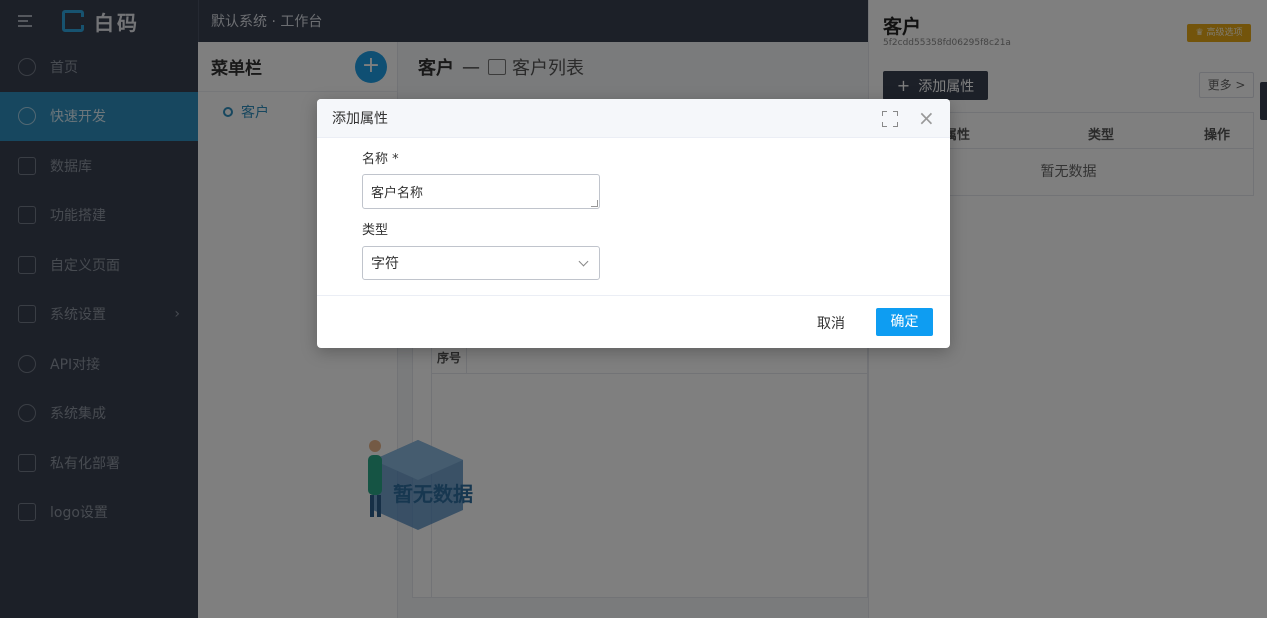 The width and height of the screenshot is (1267, 618). Describe the element at coordinates (633, 216) in the screenshot. I see `dialog-body: 名称 * 类型 字符` at that location.